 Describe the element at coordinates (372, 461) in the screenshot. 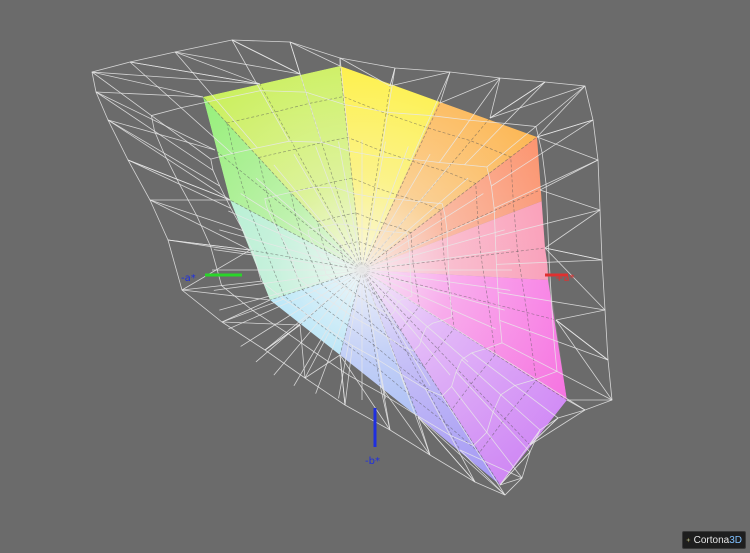

I see `b-neg-label: -b*` at that location.